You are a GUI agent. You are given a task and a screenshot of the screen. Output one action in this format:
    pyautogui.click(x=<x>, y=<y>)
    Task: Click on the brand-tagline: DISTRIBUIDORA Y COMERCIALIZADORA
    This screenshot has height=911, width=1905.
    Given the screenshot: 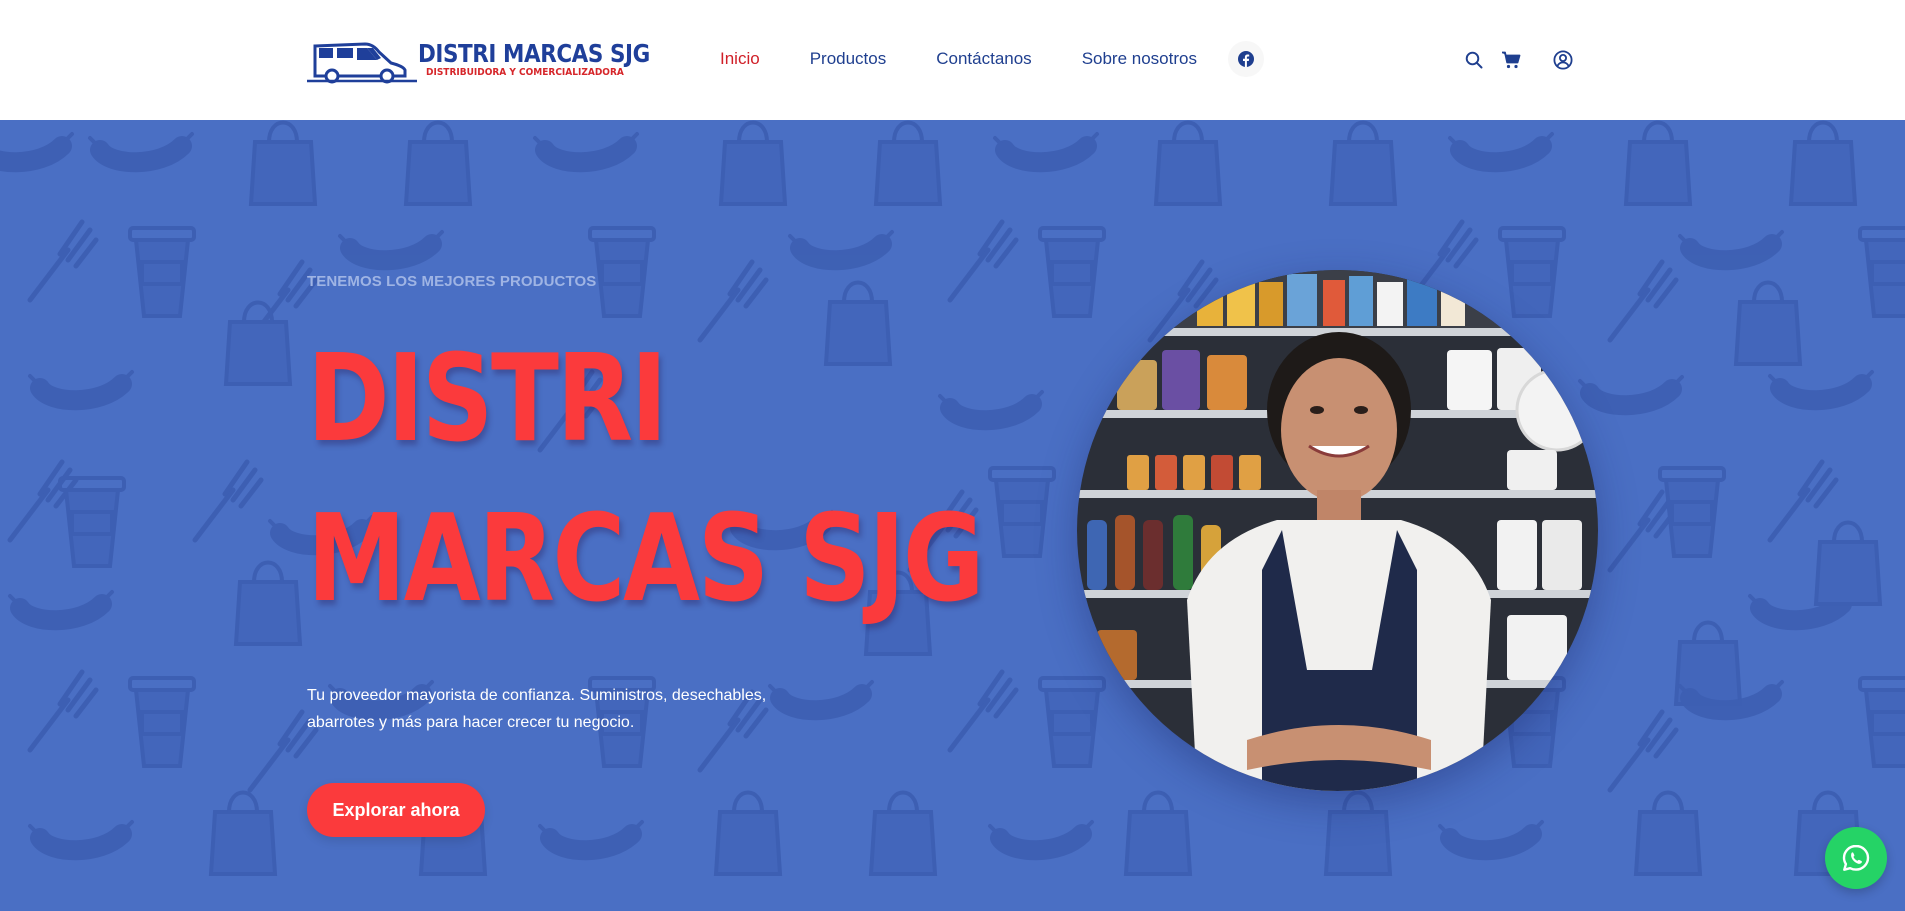 What is the action you would take?
    pyautogui.click(x=525, y=72)
    